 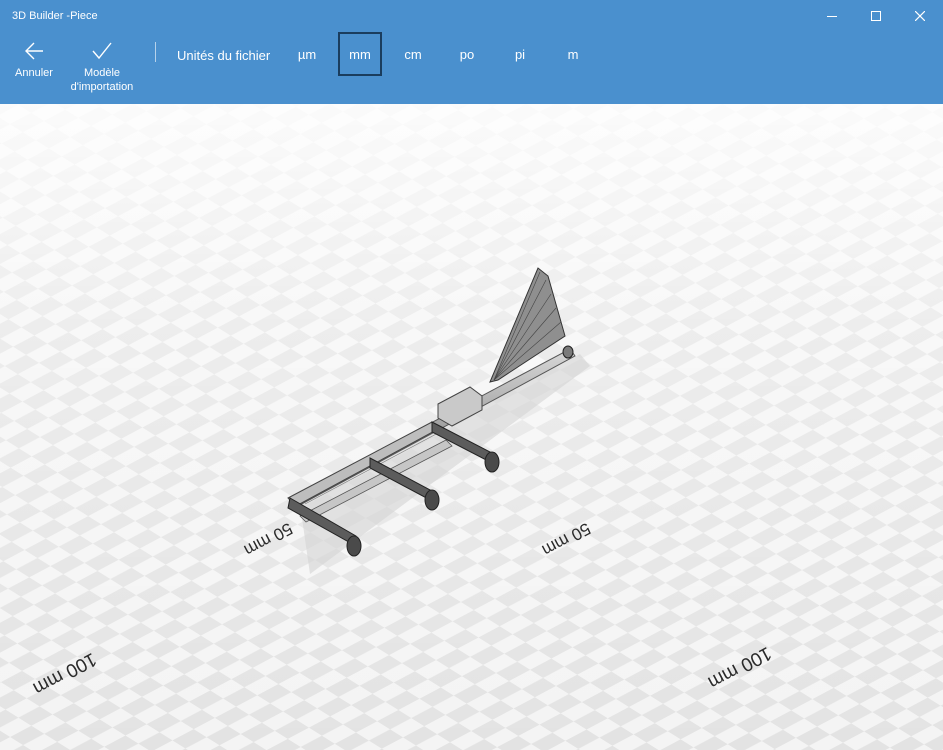 I want to click on window-title: 3D Builder -Piece, so click(x=55, y=16).